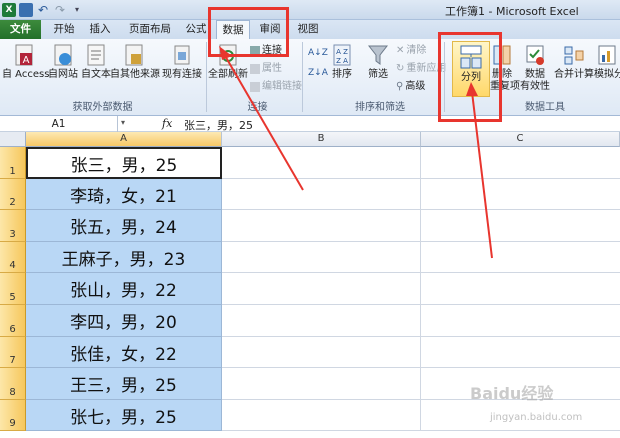 The width and height of the screenshot is (620, 438). I want to click on watermark-logo: Baidu经验, so click(512, 393).